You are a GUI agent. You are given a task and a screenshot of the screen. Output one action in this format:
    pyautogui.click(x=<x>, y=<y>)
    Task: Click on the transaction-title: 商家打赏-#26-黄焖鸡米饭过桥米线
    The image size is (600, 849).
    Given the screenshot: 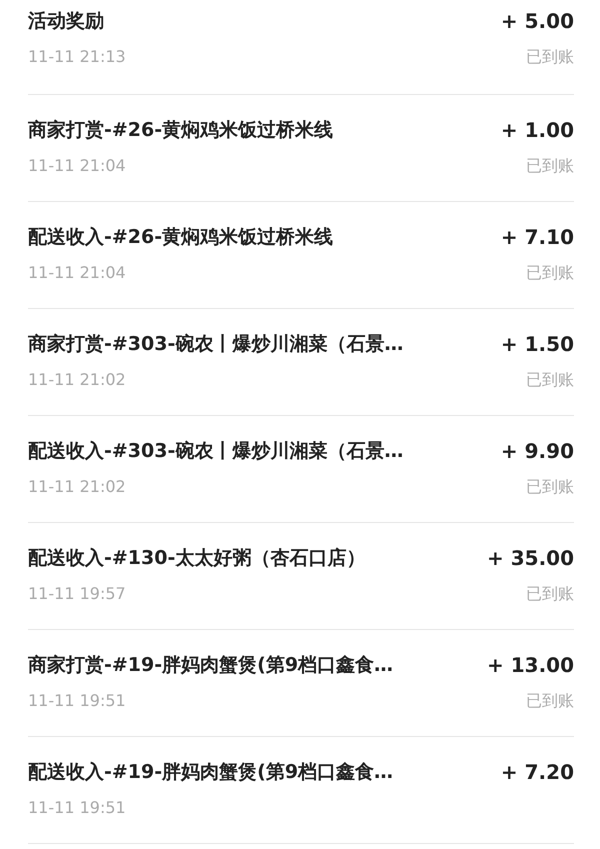 What is the action you would take?
    pyautogui.click(x=181, y=130)
    